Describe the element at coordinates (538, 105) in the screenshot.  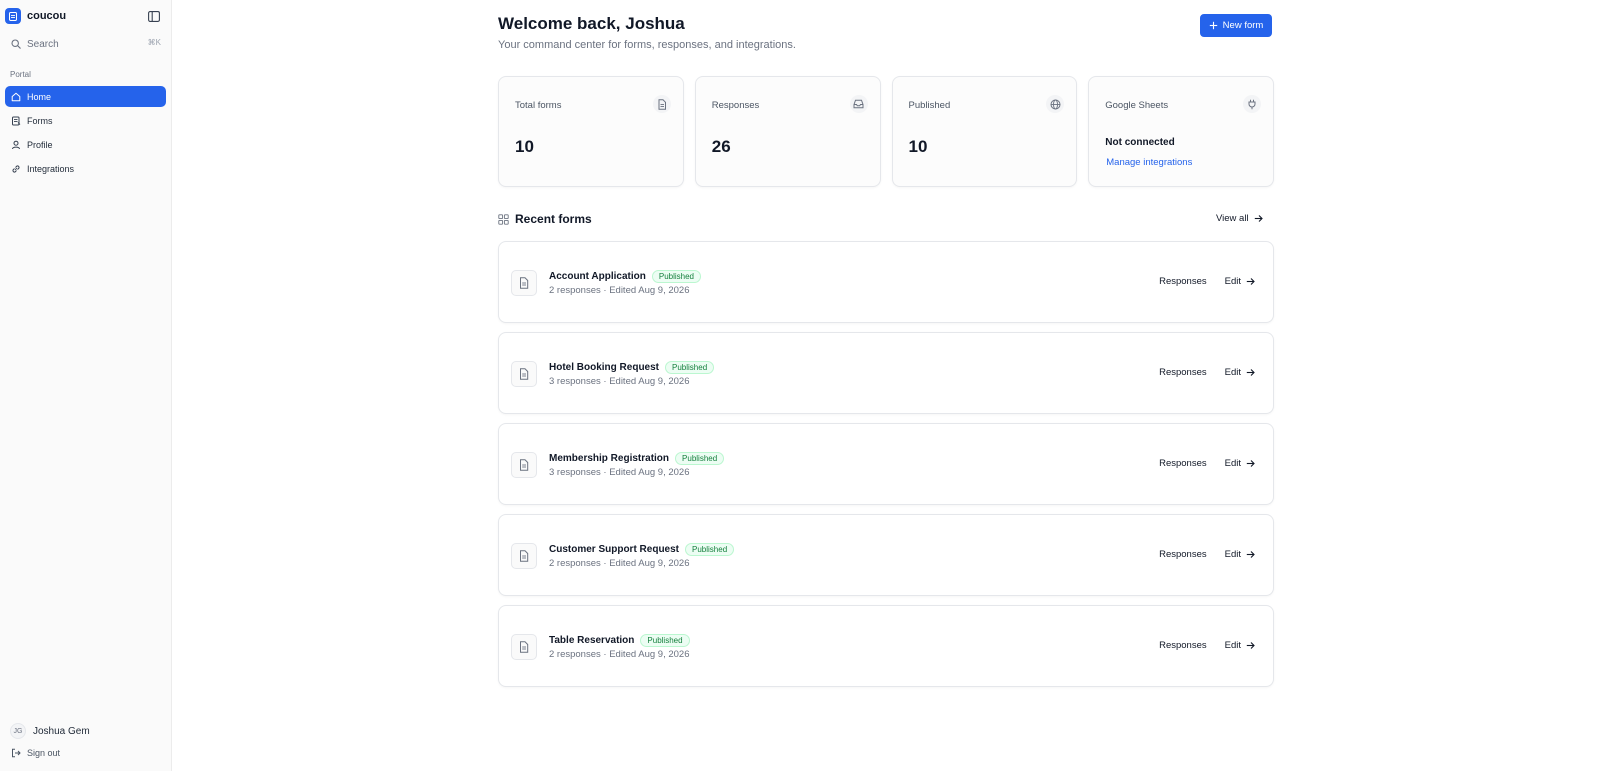
I see `stat-label: Total forms` at that location.